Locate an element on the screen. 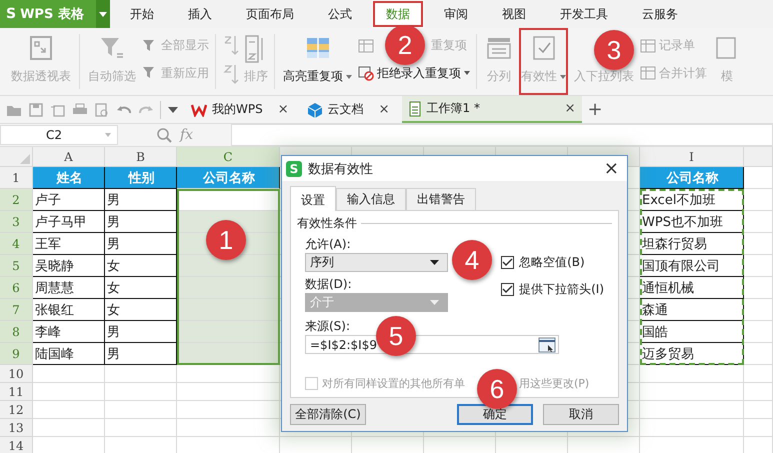 Image resolution: width=773 pixels, height=453 pixels. group-label: 有效性条件 is located at coordinates (327, 223).